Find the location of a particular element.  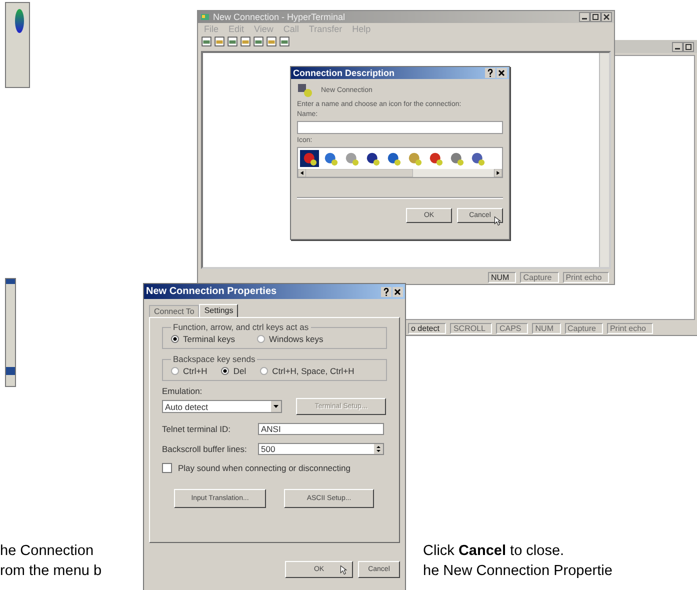

emulation-label: Emulation: is located at coordinates (183, 391).